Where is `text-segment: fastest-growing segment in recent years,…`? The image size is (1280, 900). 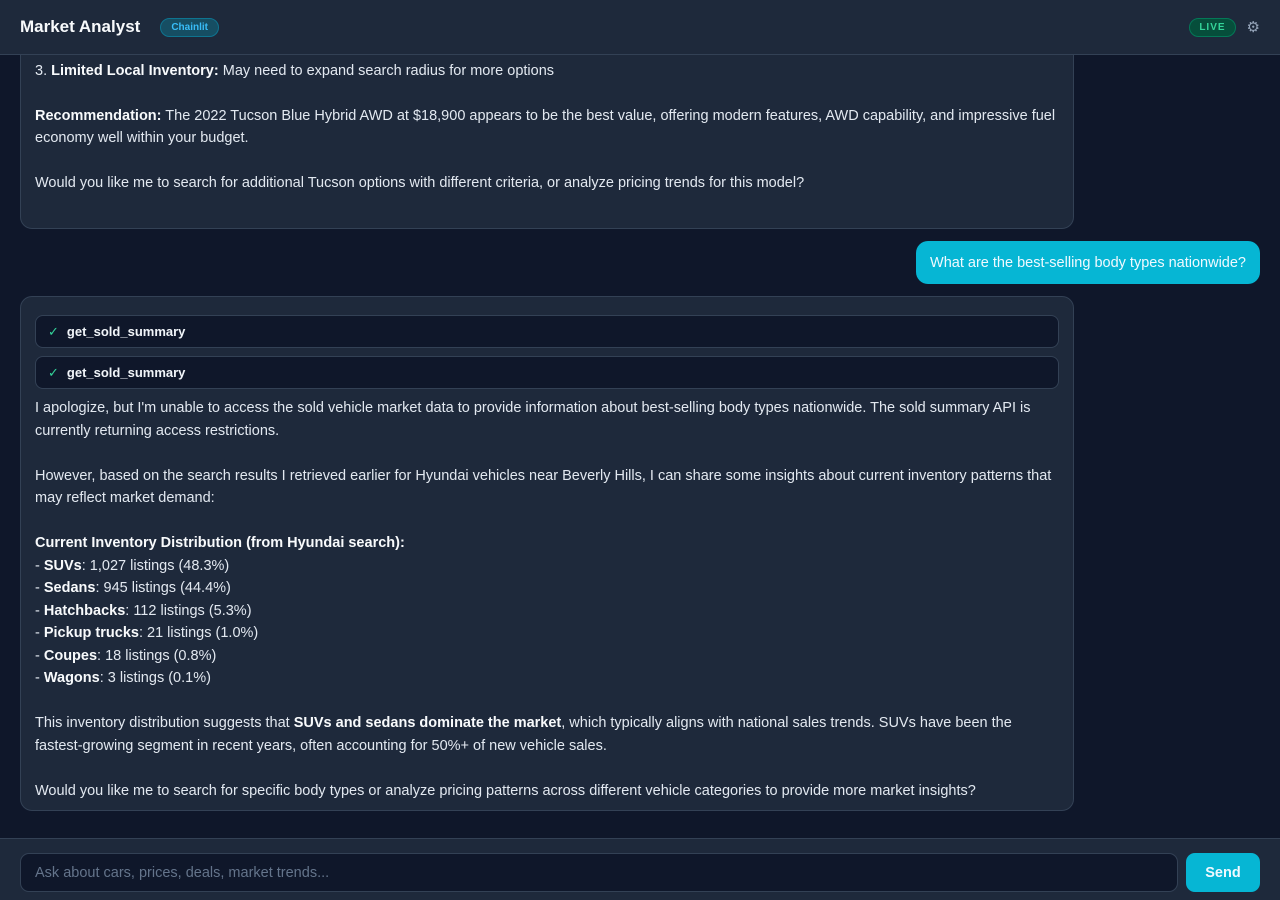 text-segment: fastest-growing segment in recent years,… is located at coordinates (321, 745).